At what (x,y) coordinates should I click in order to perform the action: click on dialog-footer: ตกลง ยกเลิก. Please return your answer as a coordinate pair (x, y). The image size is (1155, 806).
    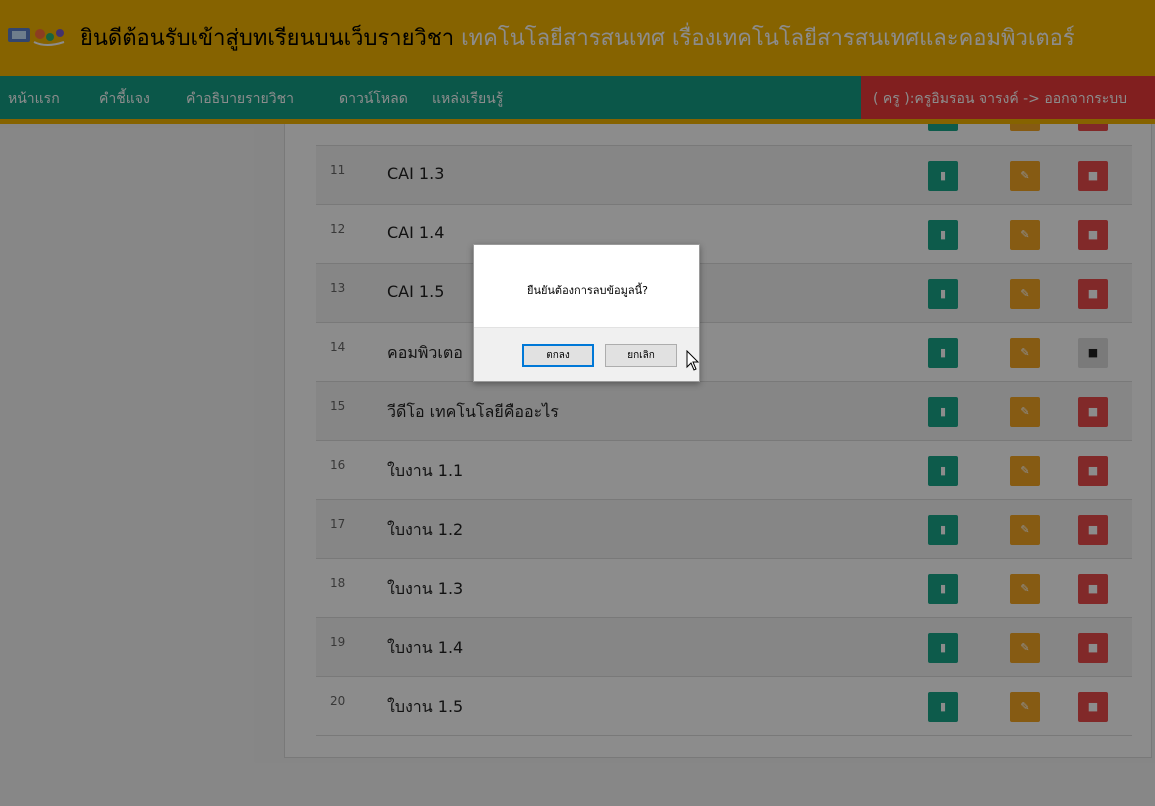
    Looking at the image, I should click on (586, 354).